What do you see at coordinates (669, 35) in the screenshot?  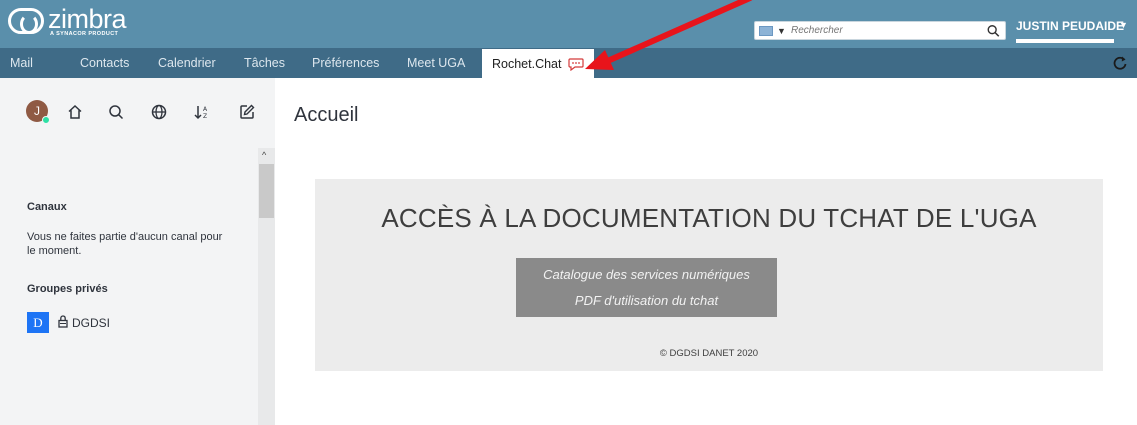 I see `red-annotation-arrow` at bounding box center [669, 35].